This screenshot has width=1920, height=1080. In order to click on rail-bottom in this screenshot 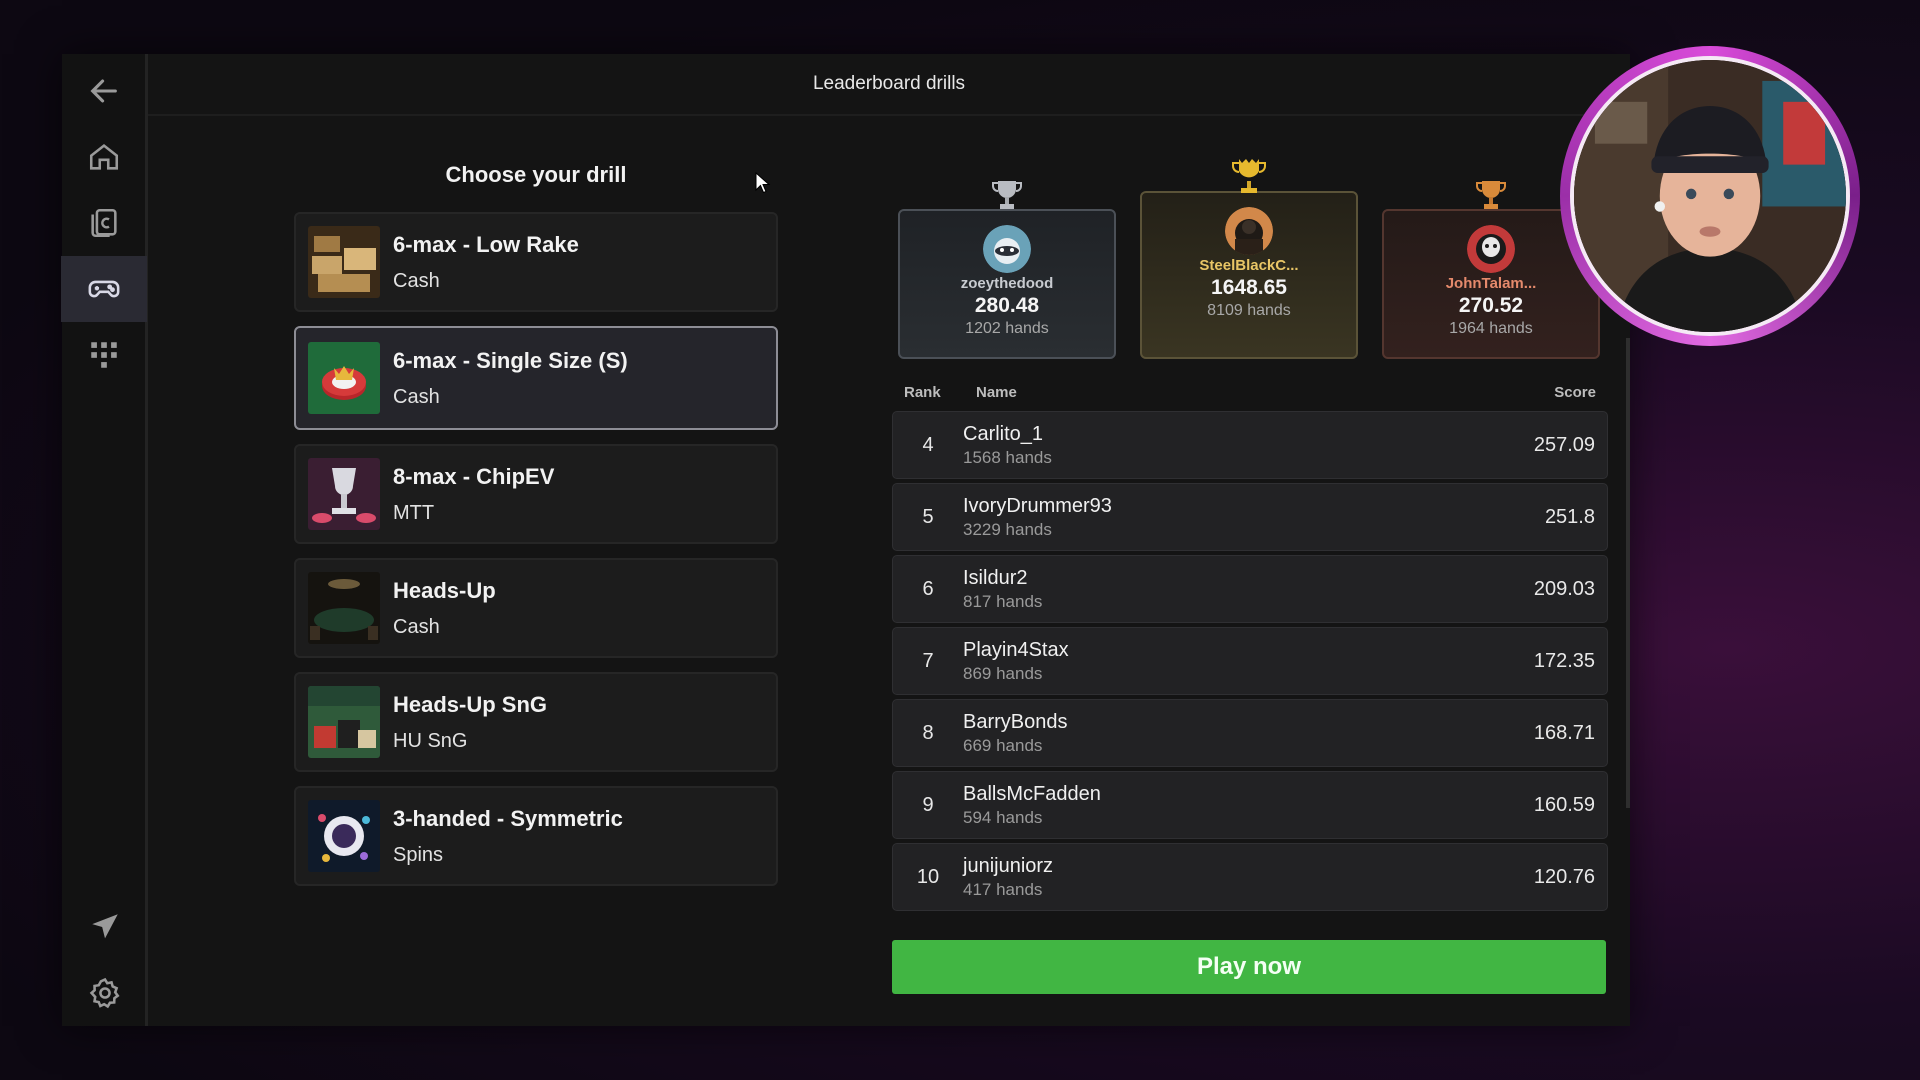, I will do `click(105, 960)`.